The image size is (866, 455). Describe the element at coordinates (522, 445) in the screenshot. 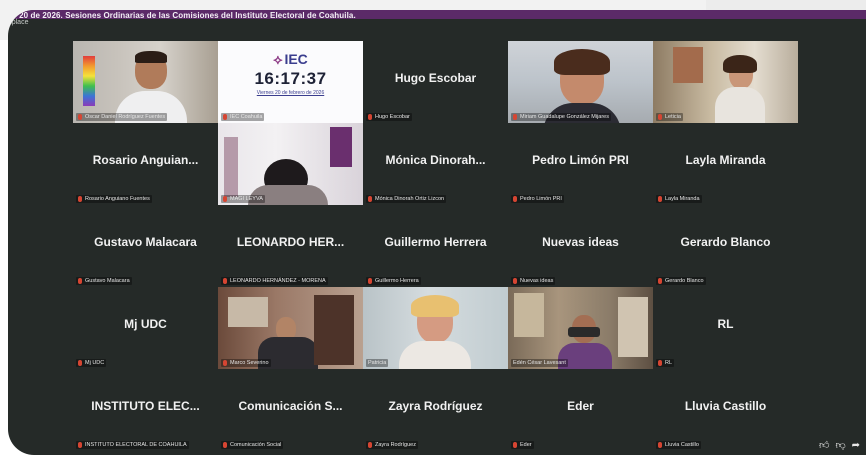

I see `participant-name-tag: Eder` at that location.